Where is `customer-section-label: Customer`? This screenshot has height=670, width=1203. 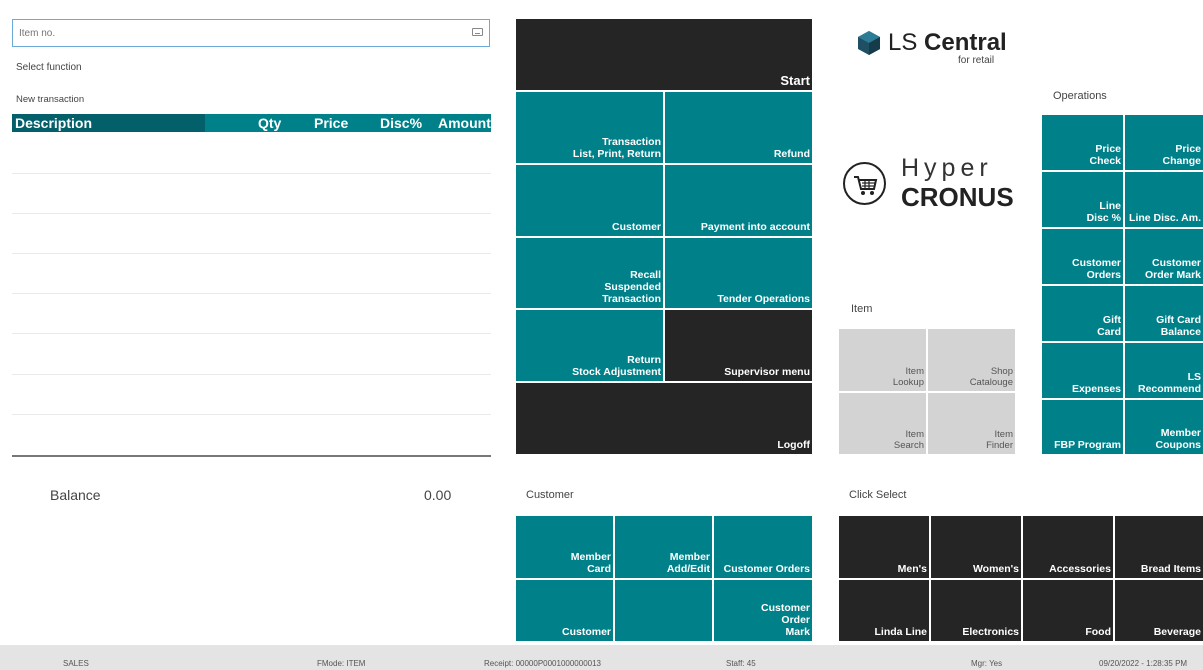
customer-section-label: Customer is located at coordinates (550, 495).